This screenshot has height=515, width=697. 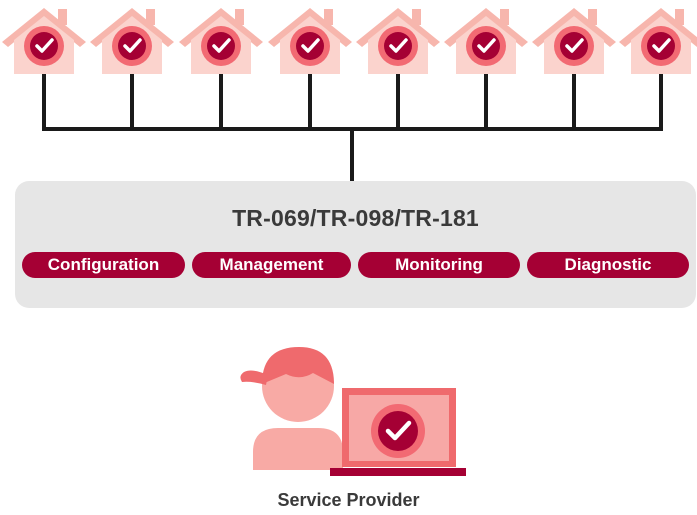 I want to click on laptop-base, so click(x=398, y=472).